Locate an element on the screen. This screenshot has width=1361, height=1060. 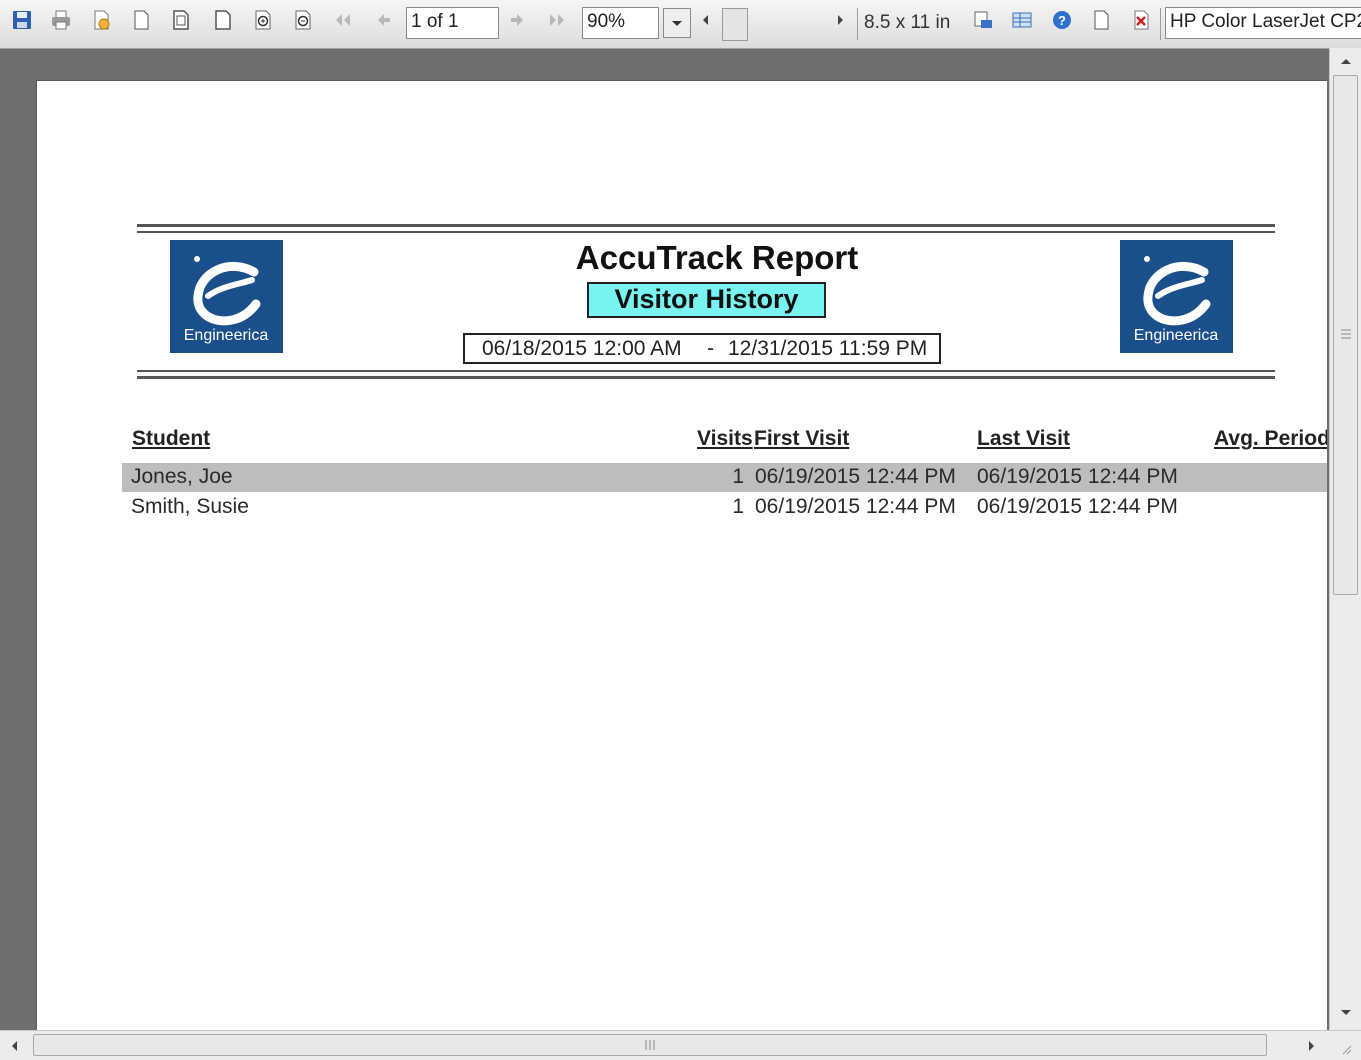
help-icon: ? is located at coordinates (1062, 20).